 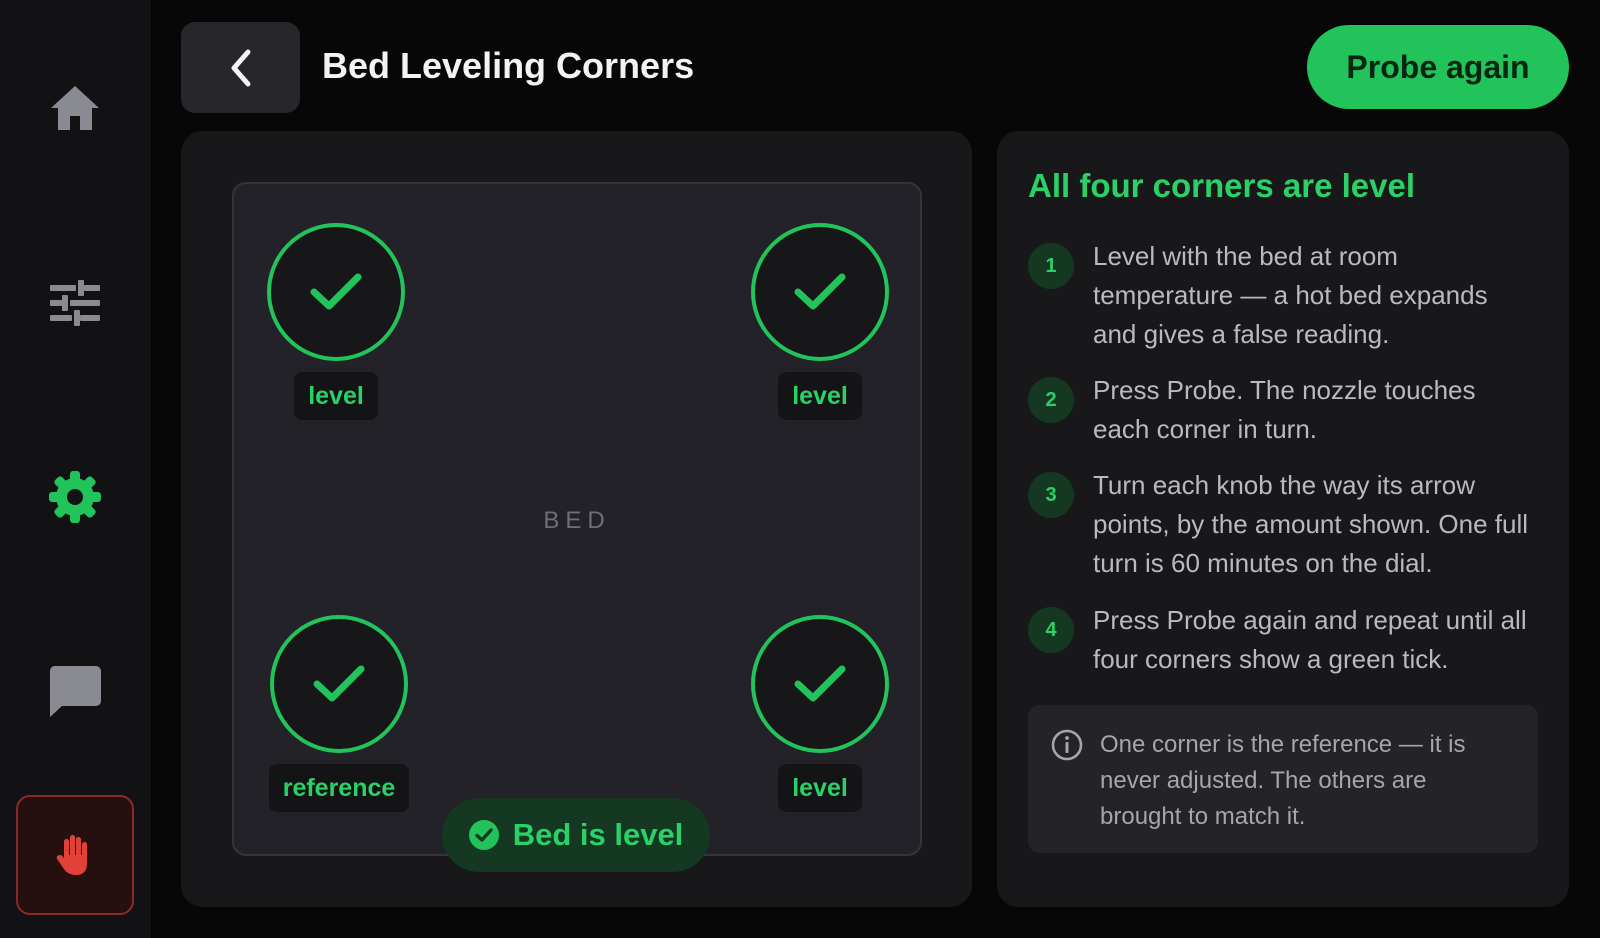 I want to click on corner-bottom-right: level, so click(x=820, y=713).